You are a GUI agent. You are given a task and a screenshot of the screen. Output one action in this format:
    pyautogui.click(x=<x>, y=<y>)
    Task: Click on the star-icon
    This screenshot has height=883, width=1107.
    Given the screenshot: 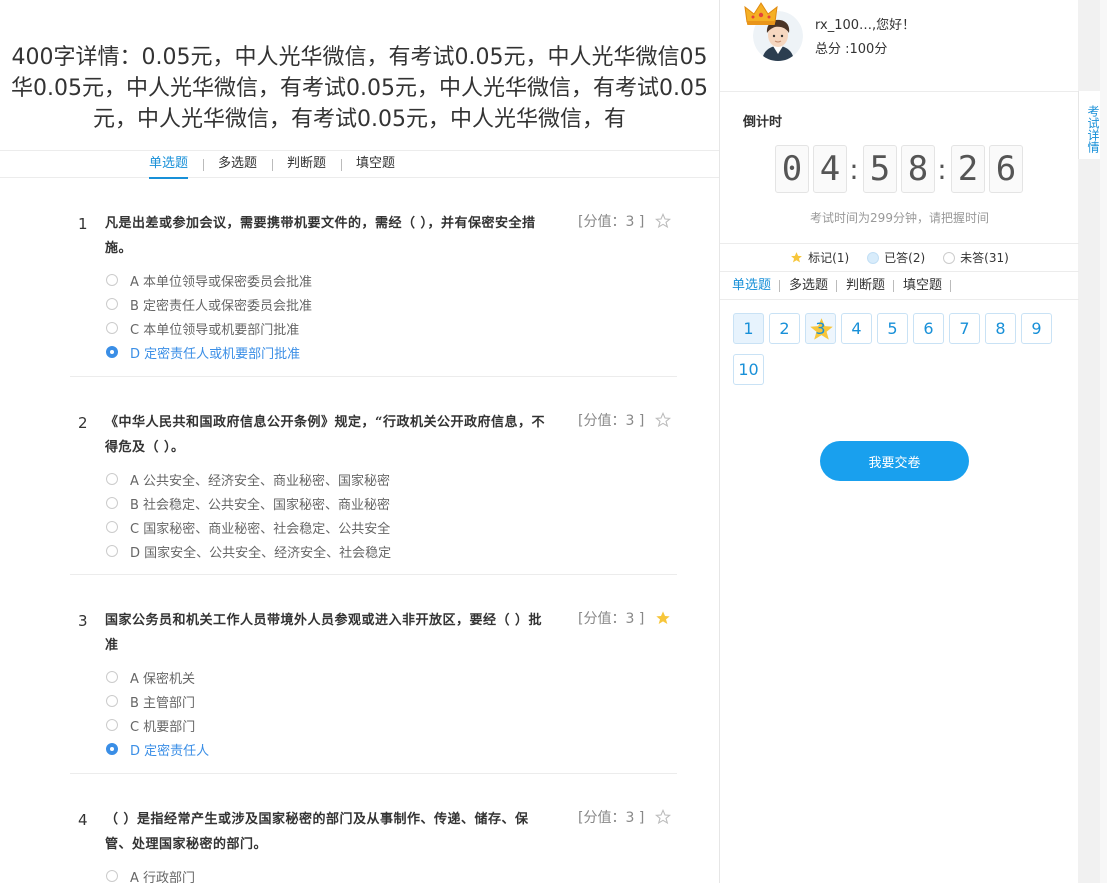 What is the action you would take?
    pyautogui.click(x=797, y=257)
    